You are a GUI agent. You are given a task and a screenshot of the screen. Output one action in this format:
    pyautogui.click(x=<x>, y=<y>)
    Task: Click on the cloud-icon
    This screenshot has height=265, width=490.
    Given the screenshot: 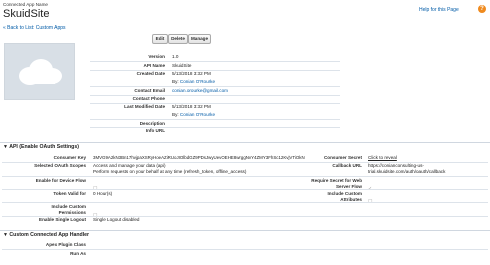 What is the action you would take?
    pyautogui.click(x=40, y=72)
    